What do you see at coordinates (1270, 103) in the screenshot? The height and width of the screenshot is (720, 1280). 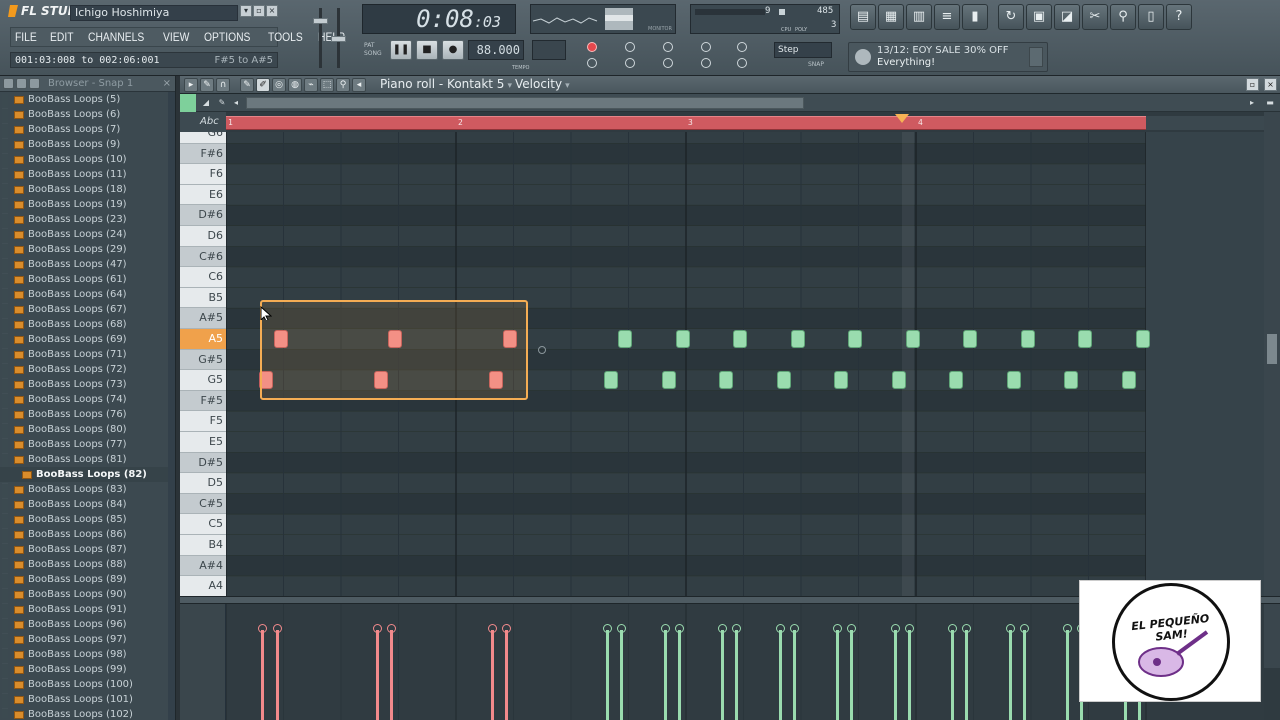 I see `zoom-out-icon: ▬` at bounding box center [1270, 103].